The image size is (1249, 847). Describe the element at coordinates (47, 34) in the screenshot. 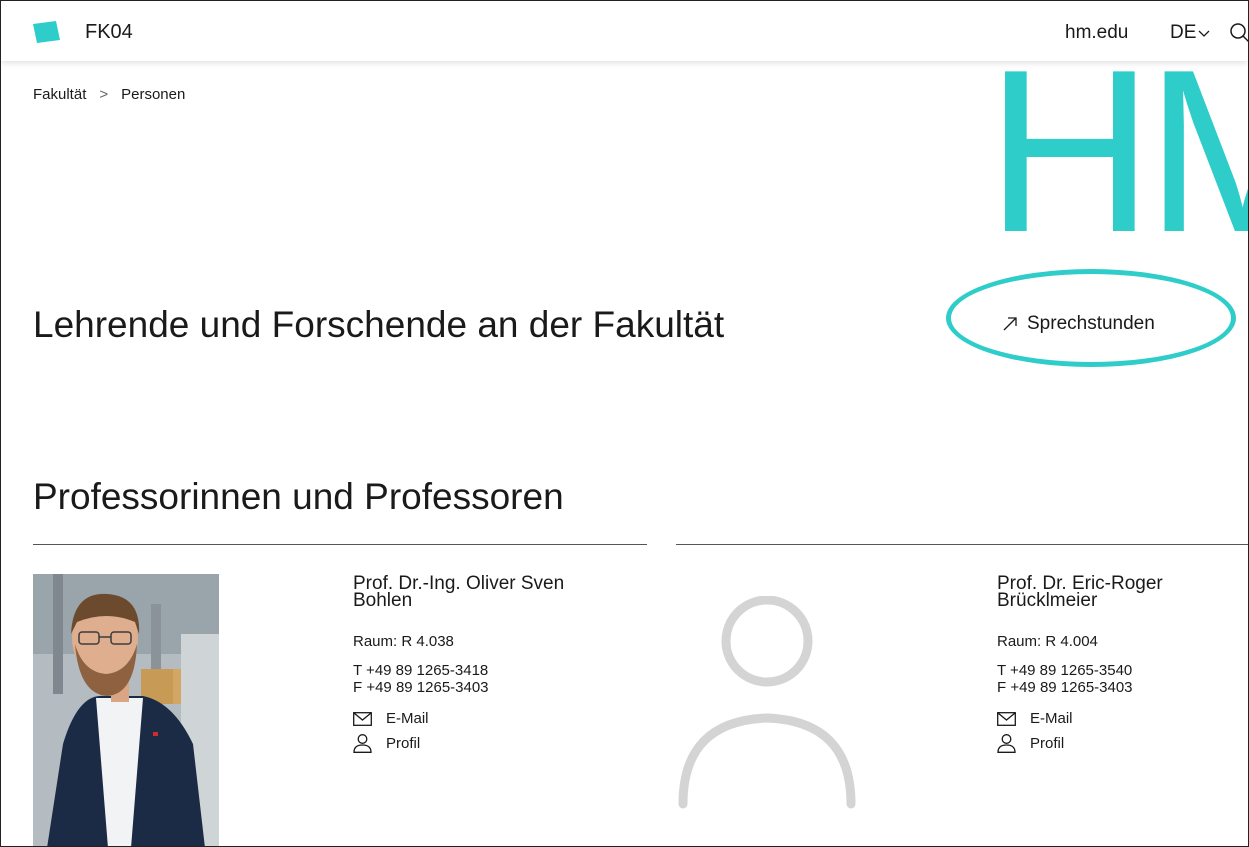

I see `logo-square-icon` at that location.